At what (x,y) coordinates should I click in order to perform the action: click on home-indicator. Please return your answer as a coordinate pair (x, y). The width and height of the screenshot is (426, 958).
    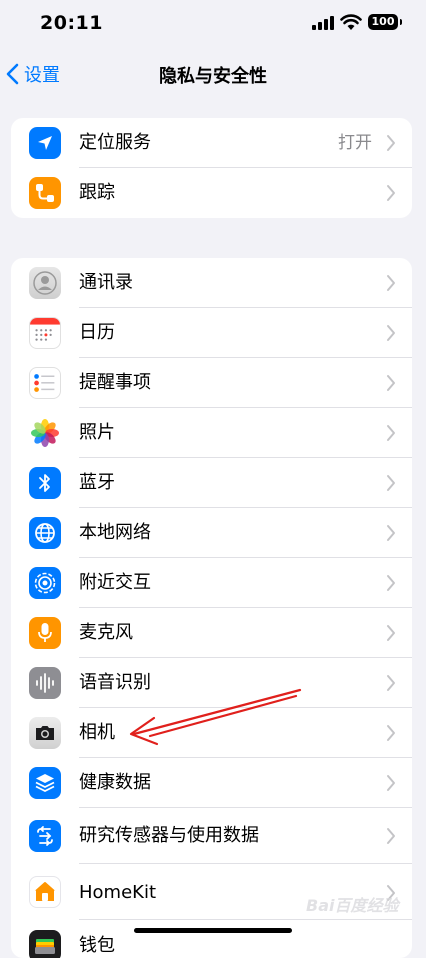
    Looking at the image, I should click on (213, 930).